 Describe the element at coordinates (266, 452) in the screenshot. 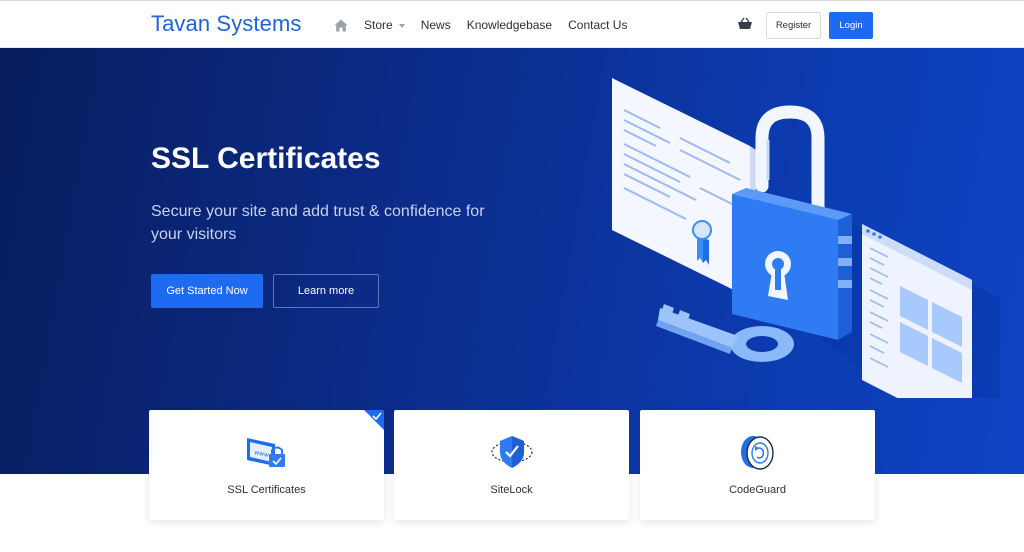

I see `ssl-certificate-icon: www` at that location.